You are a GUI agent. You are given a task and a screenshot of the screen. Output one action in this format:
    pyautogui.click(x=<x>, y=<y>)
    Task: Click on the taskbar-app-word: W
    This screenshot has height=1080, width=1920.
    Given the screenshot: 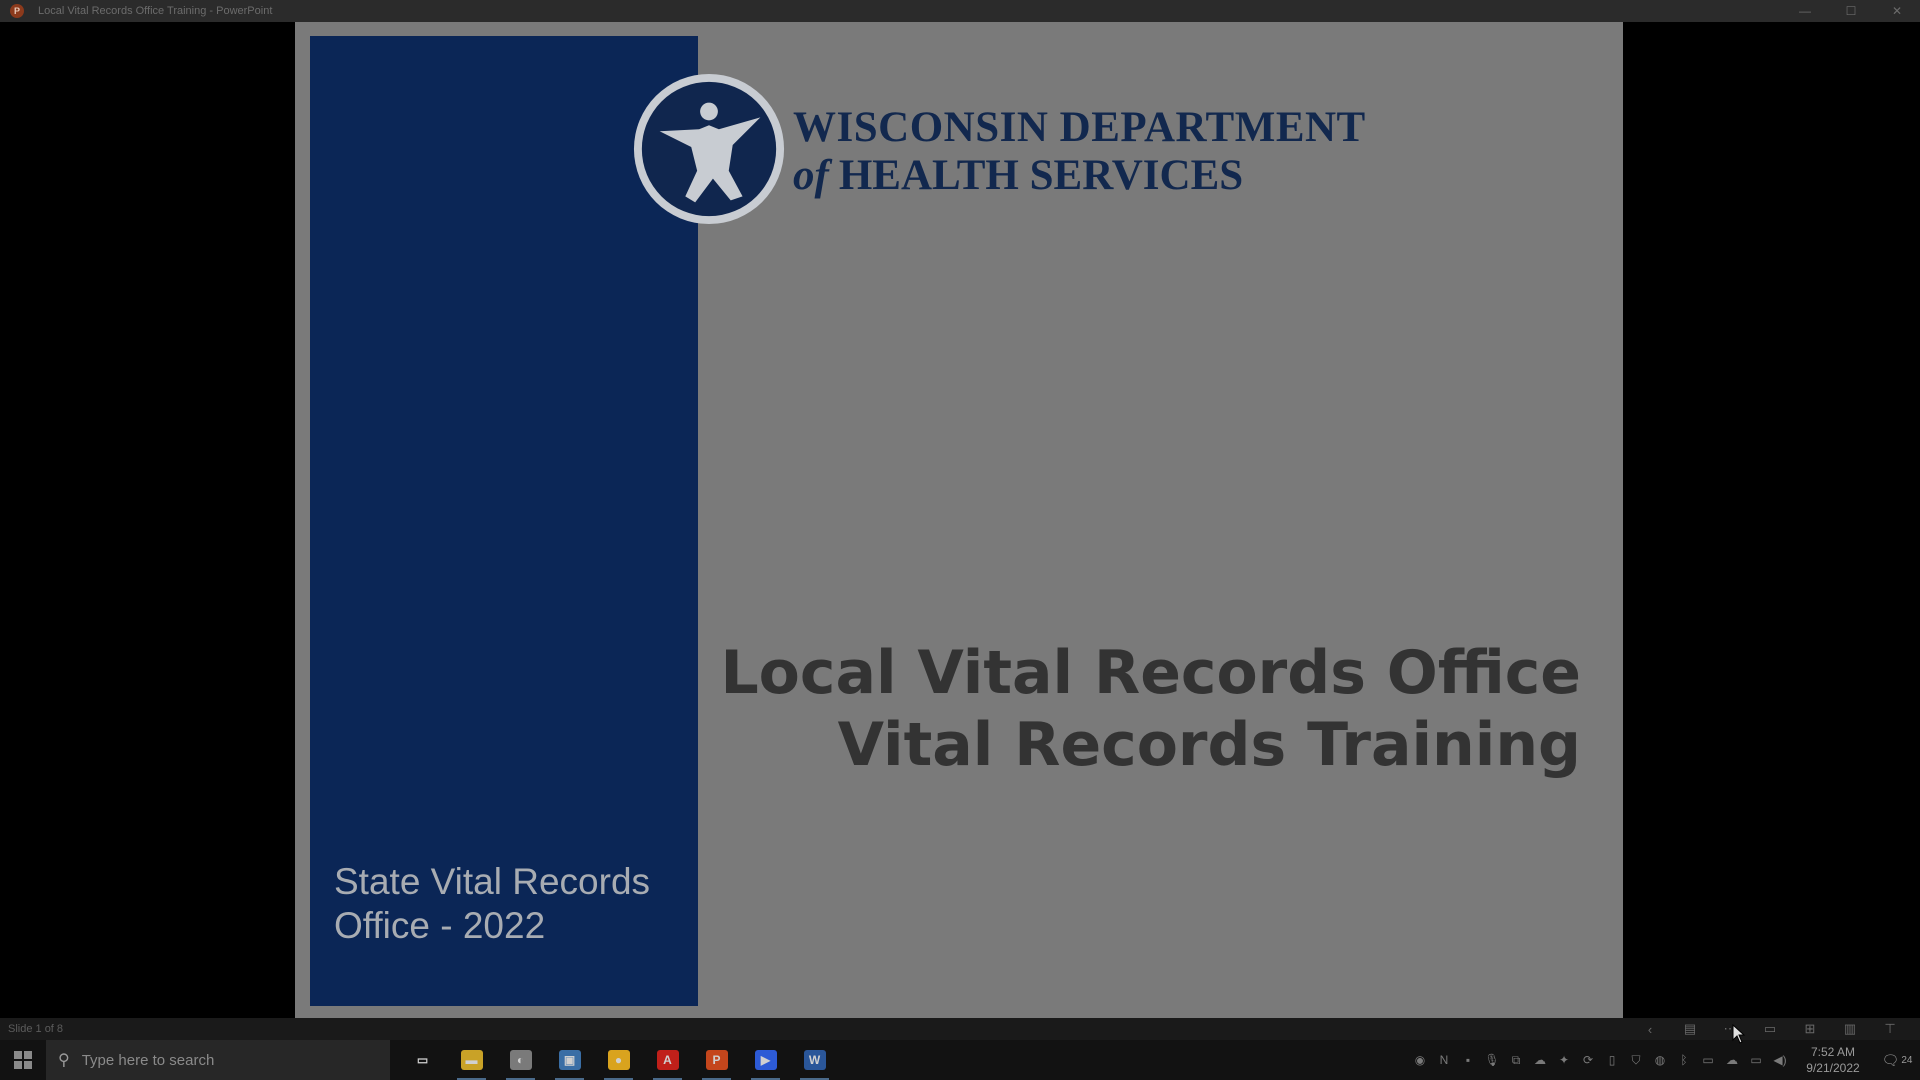 What is the action you would take?
    pyautogui.click(x=814, y=1060)
    